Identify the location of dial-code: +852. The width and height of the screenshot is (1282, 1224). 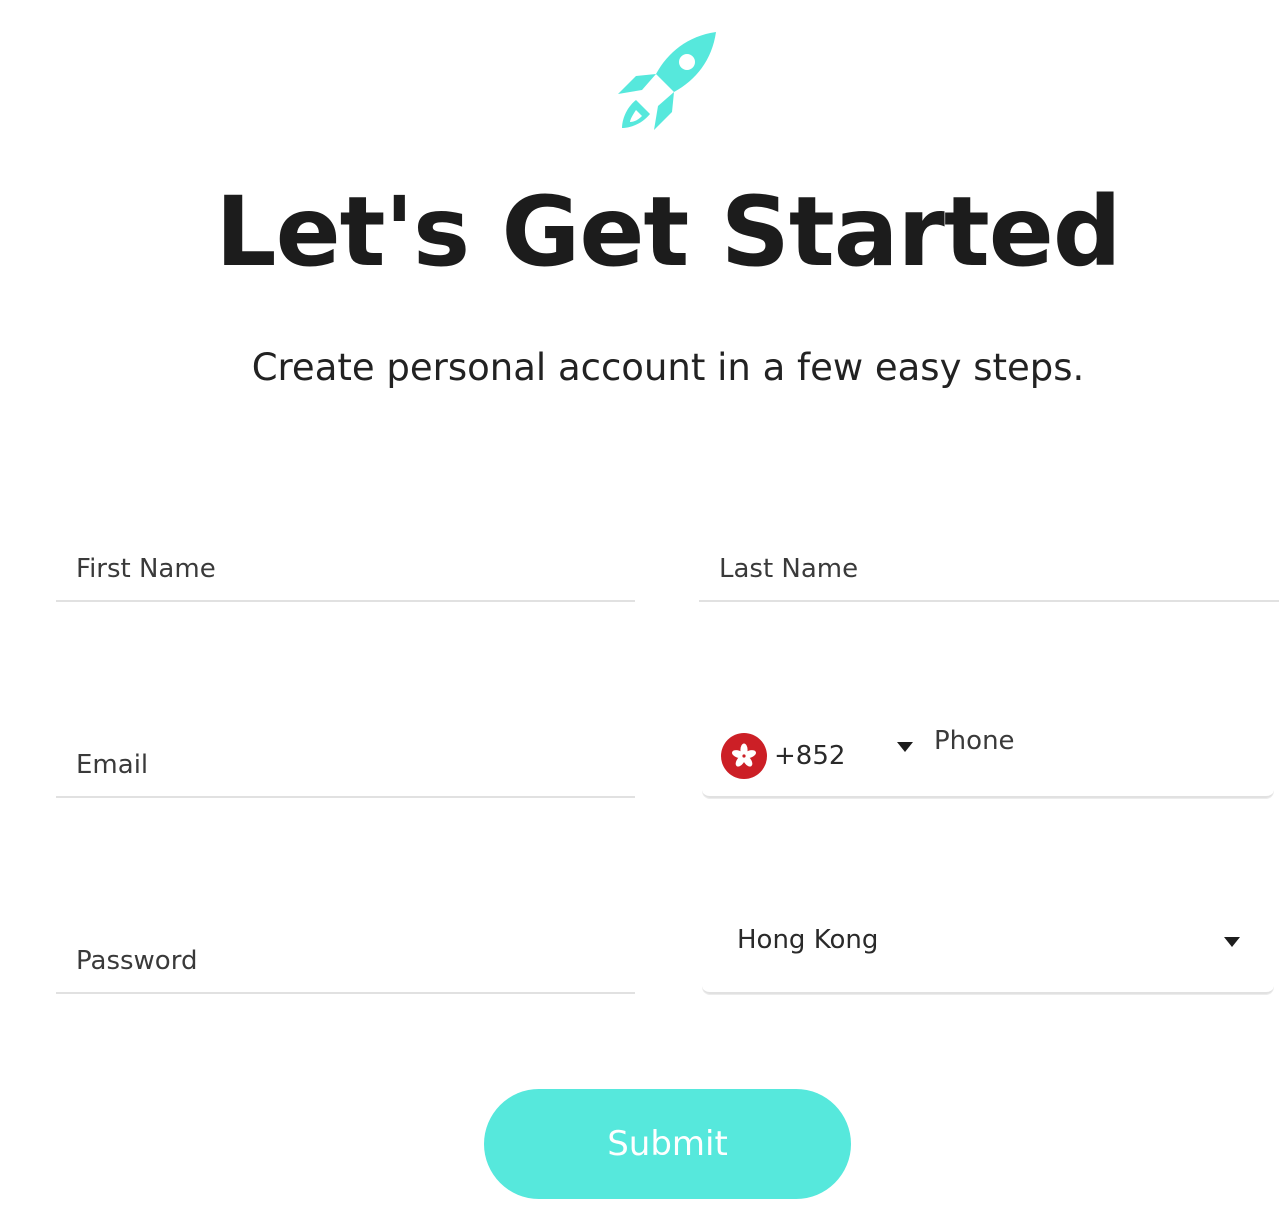
(810, 756).